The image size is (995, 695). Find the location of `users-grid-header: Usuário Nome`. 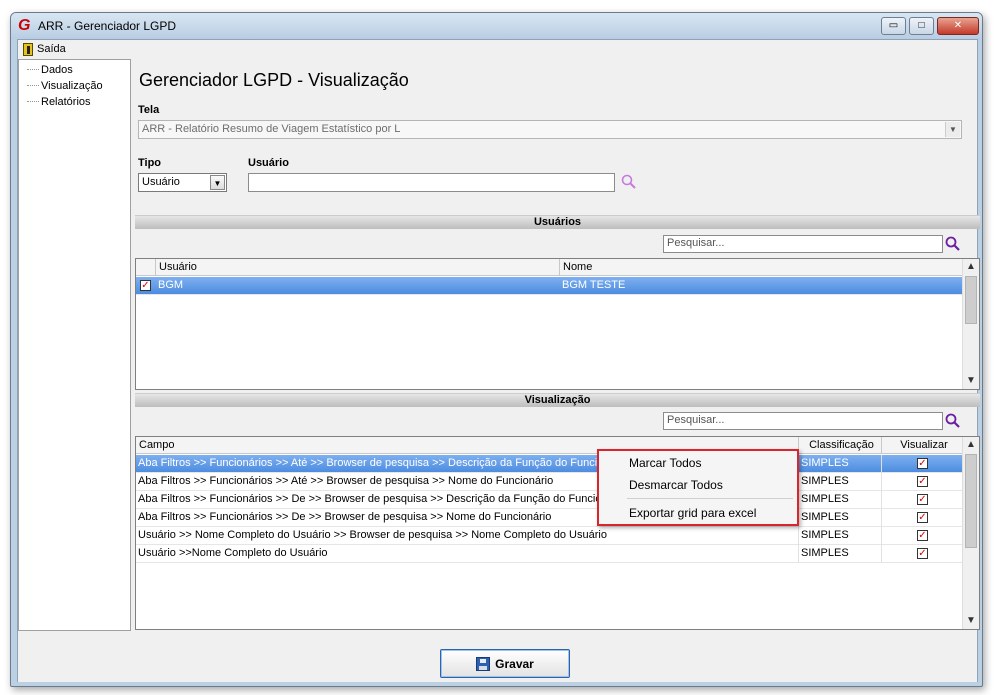

users-grid-header: Usuário Nome is located at coordinates (550, 267).